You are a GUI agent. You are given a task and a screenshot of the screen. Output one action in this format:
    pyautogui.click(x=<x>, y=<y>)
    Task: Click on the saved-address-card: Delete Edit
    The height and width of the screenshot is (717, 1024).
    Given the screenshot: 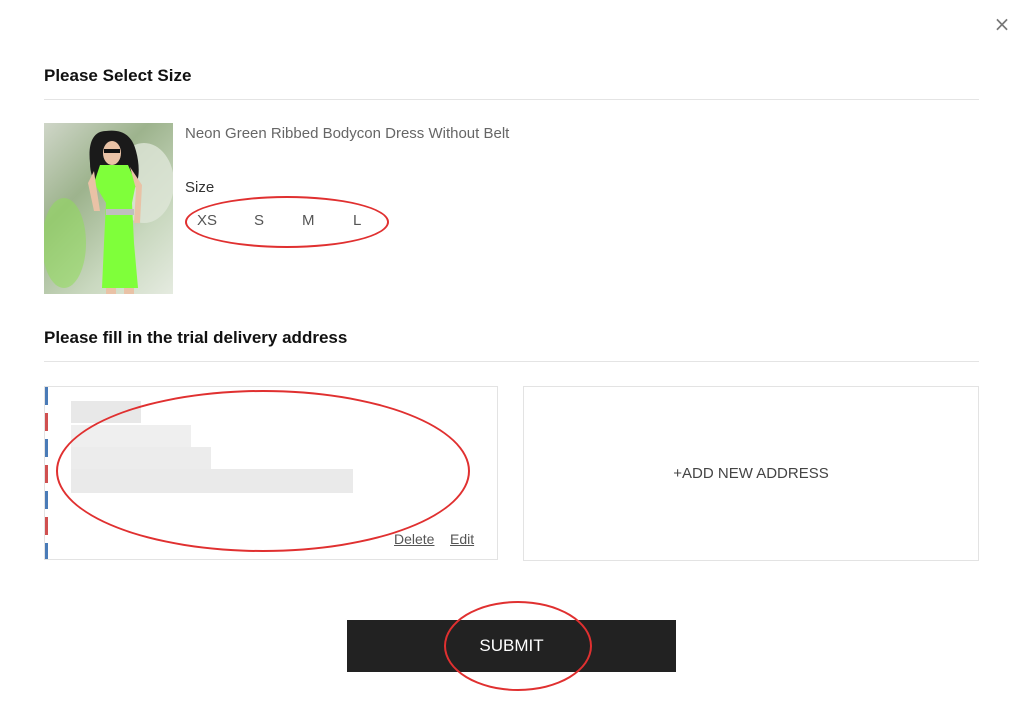 What is the action you would take?
    pyautogui.click(x=271, y=473)
    